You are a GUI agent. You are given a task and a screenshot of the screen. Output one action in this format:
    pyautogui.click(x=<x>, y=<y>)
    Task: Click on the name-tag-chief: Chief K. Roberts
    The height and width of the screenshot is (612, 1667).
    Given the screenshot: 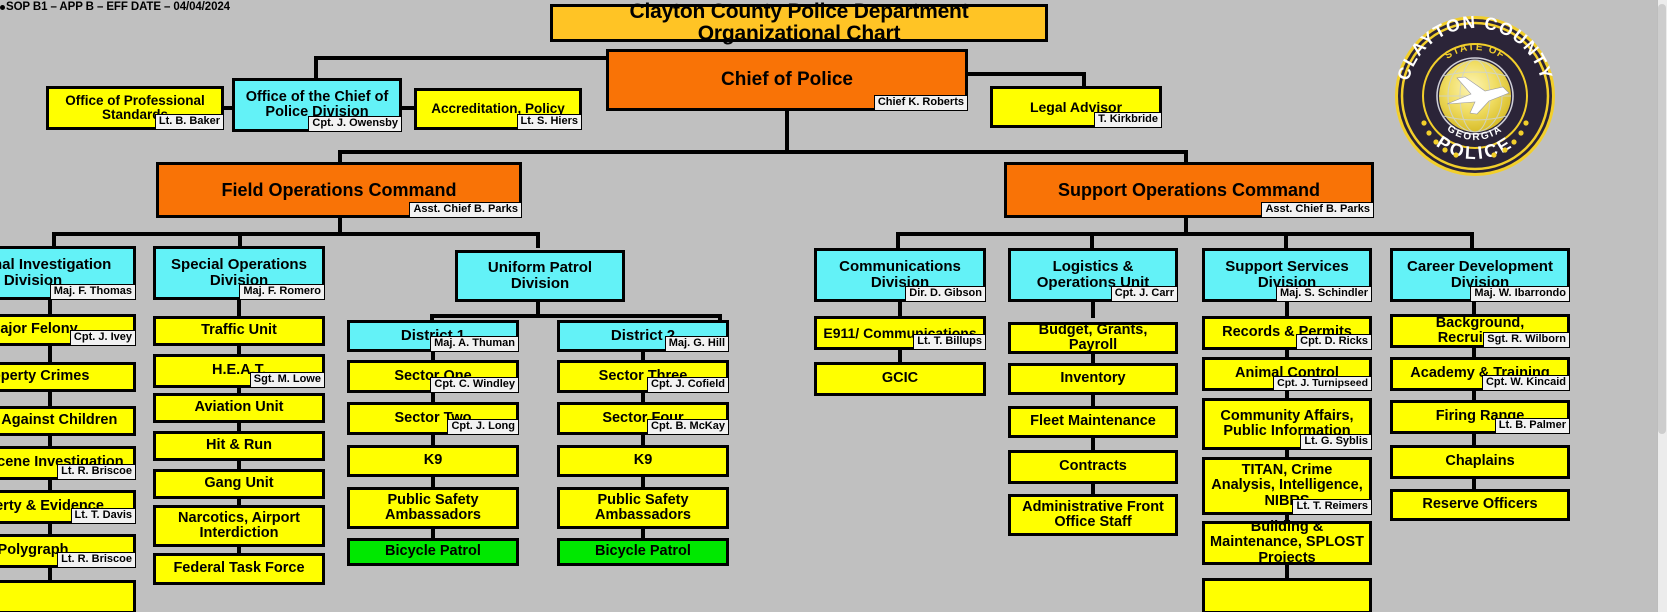 What is the action you would take?
    pyautogui.click(x=920, y=103)
    